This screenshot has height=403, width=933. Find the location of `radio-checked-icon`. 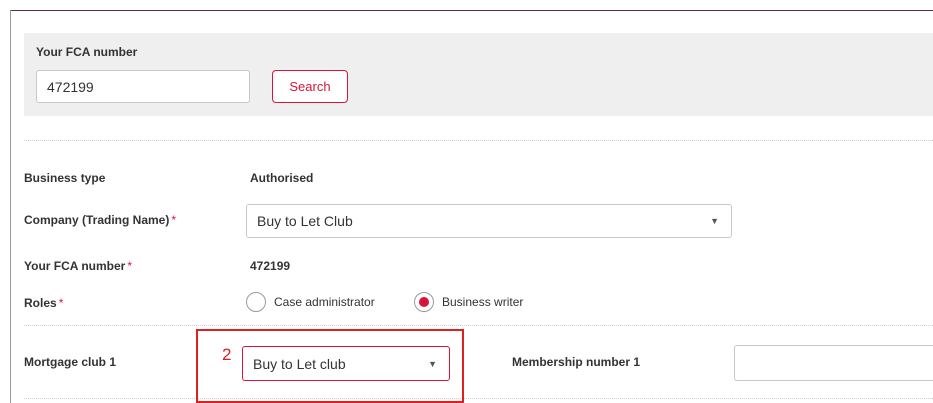

radio-checked-icon is located at coordinates (424, 302).